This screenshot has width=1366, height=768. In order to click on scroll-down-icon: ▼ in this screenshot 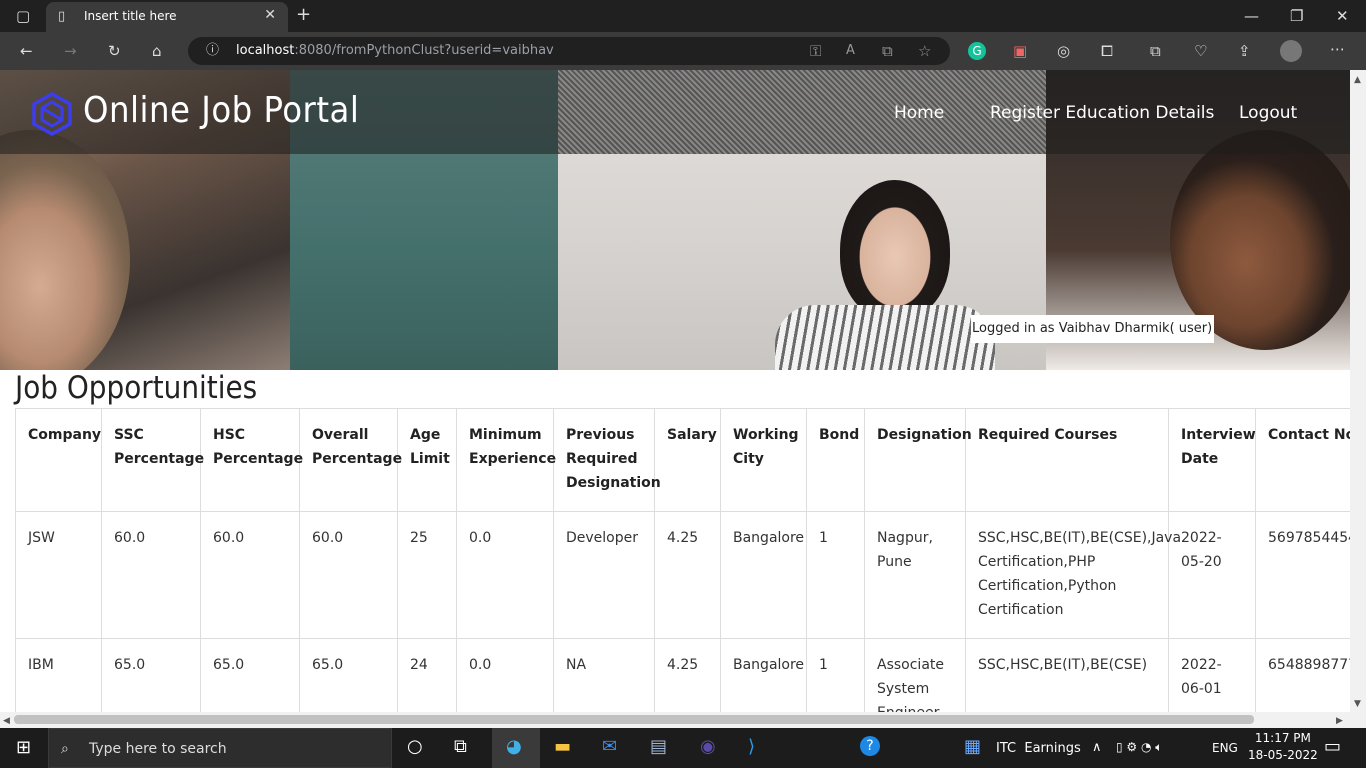, I will do `click(1357, 704)`.